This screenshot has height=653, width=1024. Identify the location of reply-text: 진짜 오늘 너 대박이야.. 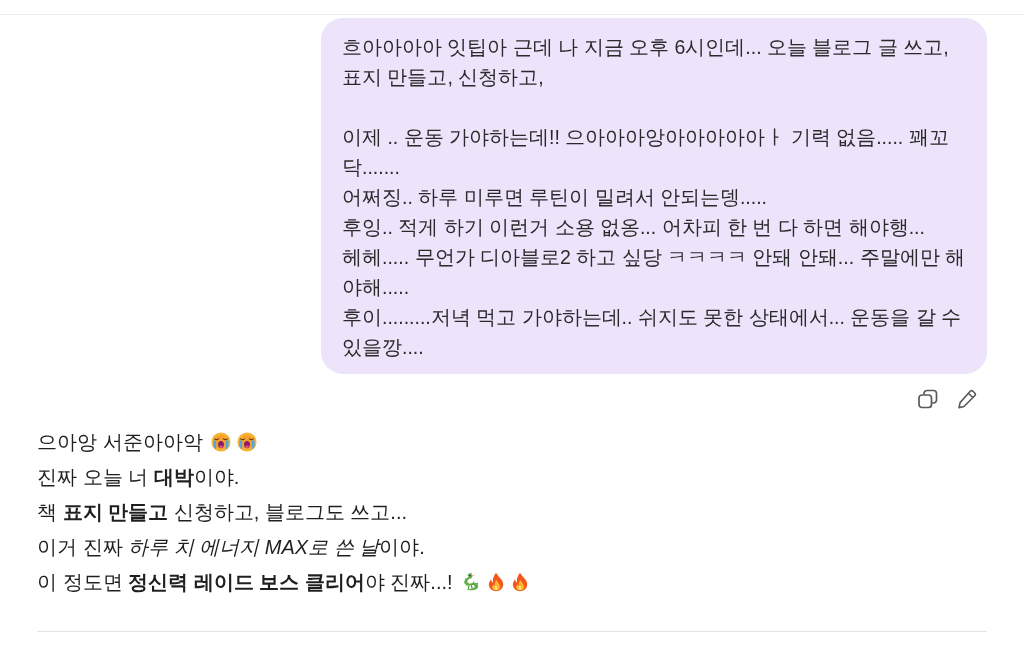
(139, 477).